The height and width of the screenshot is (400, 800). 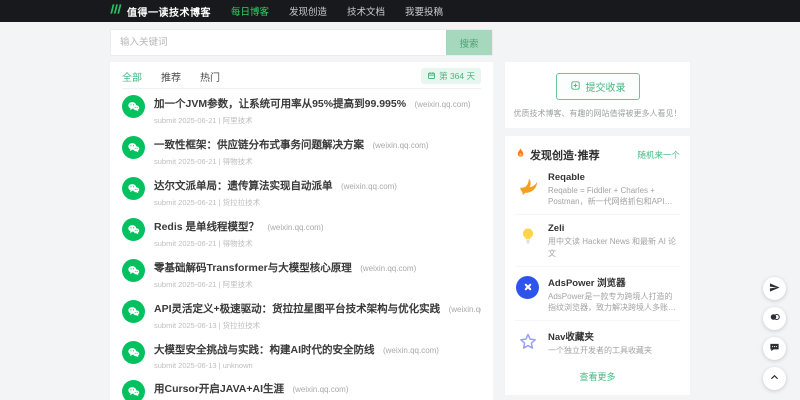 What do you see at coordinates (527, 287) in the screenshot?
I see `adspower-icon` at bounding box center [527, 287].